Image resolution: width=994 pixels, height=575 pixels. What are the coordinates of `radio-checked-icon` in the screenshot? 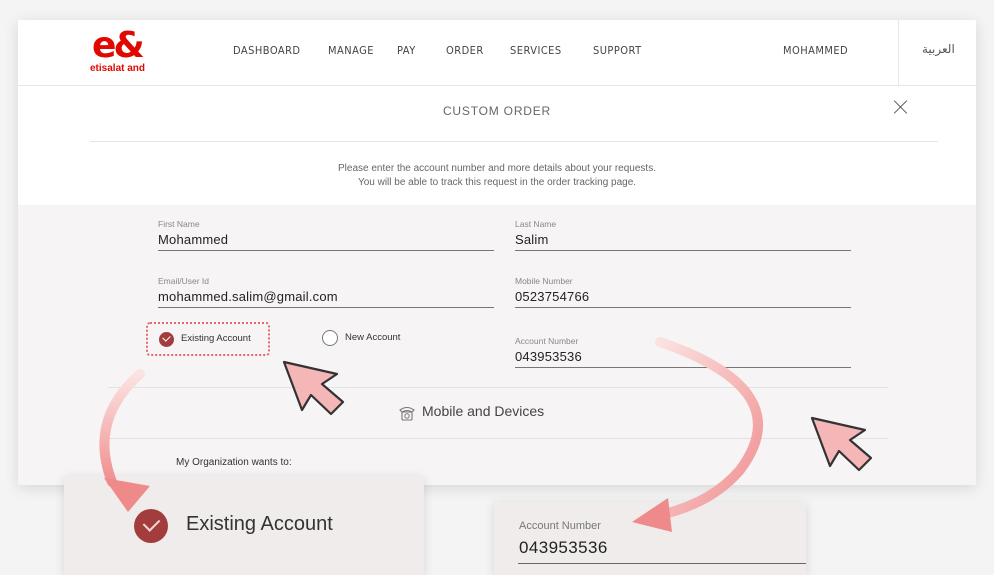 It's located at (166, 339).